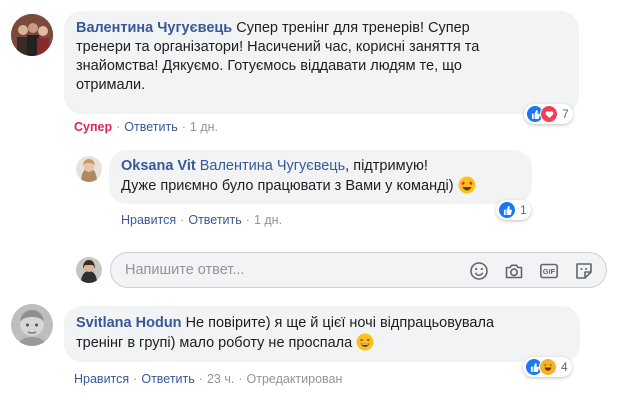 The image size is (624, 401). I want to click on like-reaction-icon, so click(507, 210).